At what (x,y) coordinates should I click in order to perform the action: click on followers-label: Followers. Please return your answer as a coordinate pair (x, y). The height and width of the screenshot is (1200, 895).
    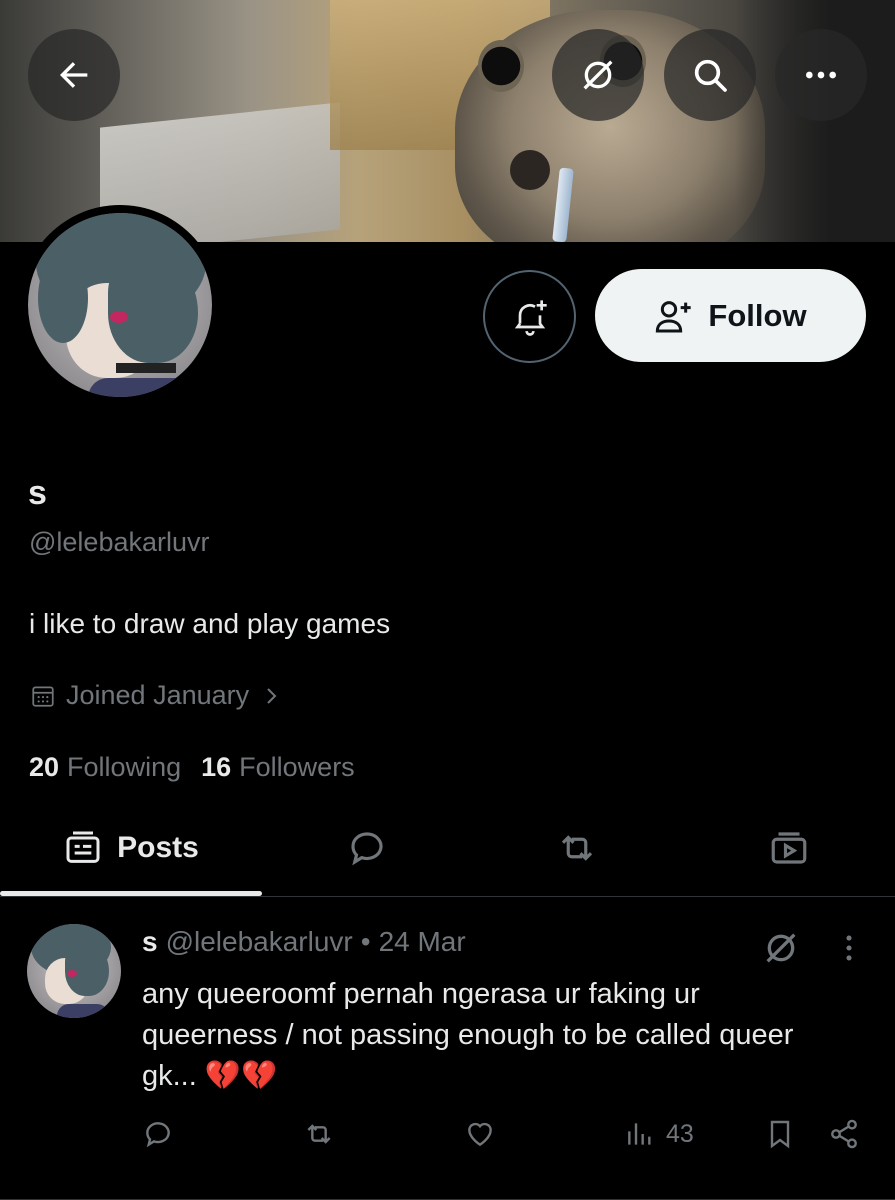
    Looking at the image, I should click on (297, 767).